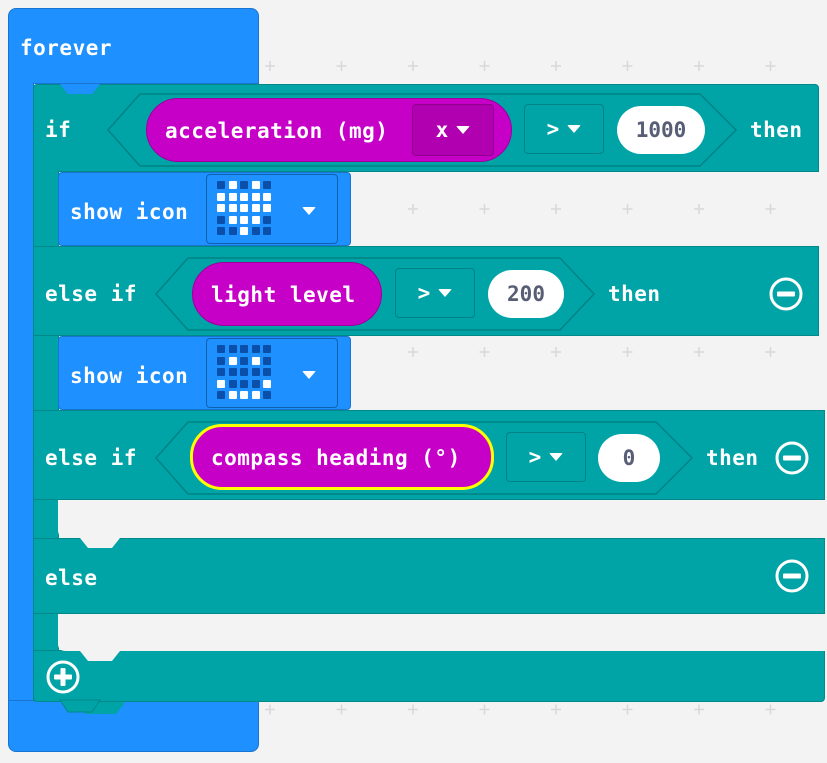  What do you see at coordinates (91, 294) in the screenshot?
I see `else-if-label-1: else if` at bounding box center [91, 294].